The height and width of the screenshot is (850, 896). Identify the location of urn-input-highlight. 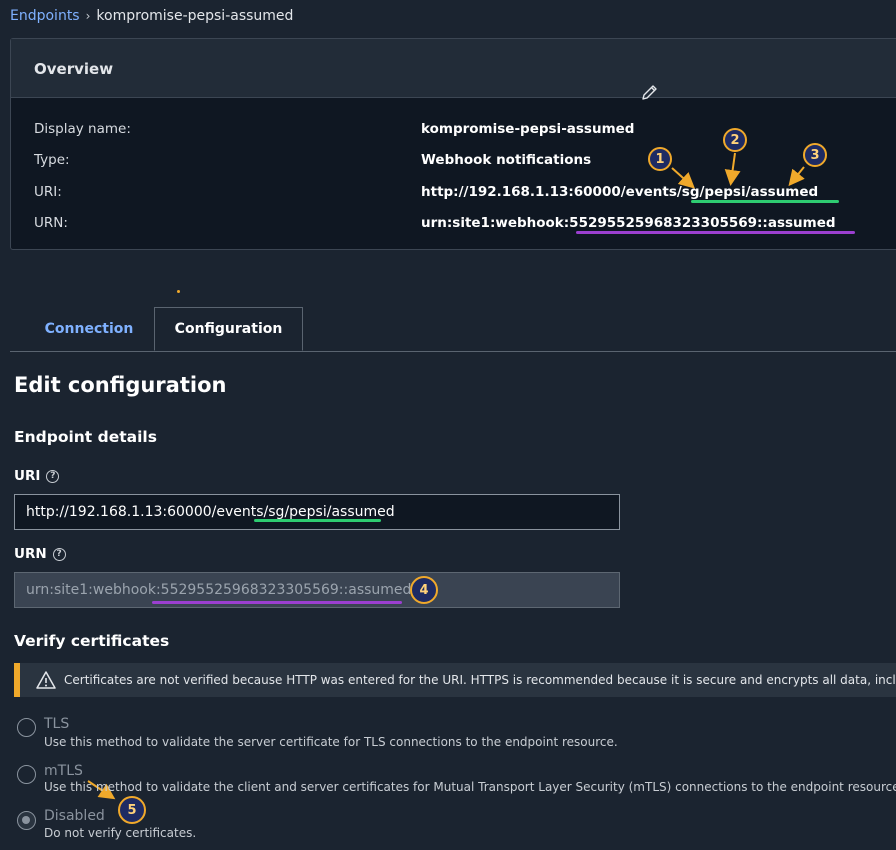
(277, 602).